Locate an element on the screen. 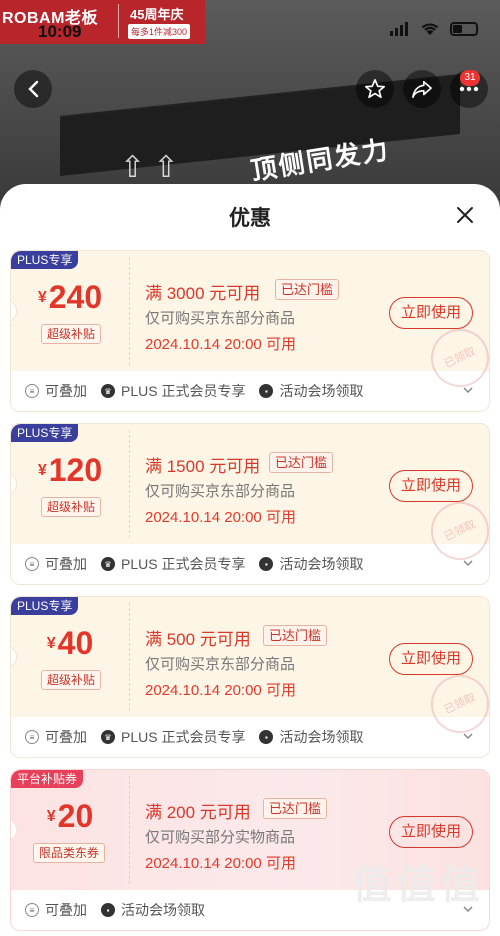 The image size is (500, 936). star-icon is located at coordinates (375, 89).